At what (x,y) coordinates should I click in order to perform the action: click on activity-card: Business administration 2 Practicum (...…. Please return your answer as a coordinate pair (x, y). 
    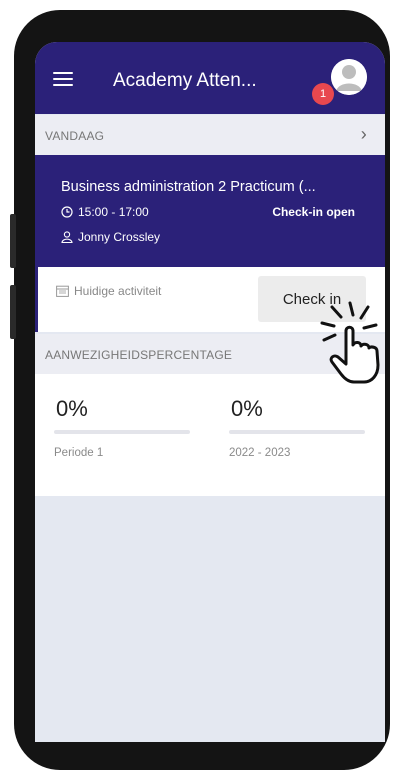
    Looking at the image, I should click on (210, 211).